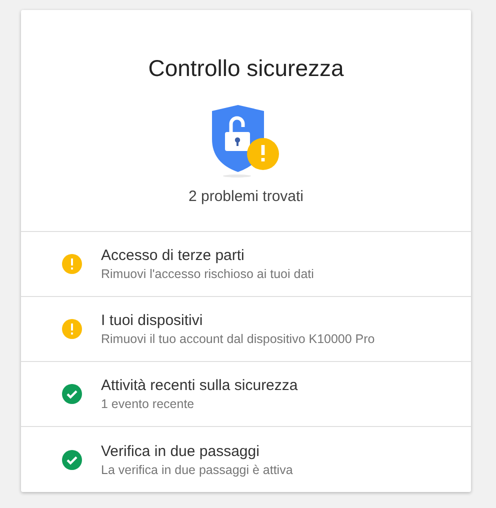 This screenshot has height=508, width=496. What do you see at coordinates (246, 68) in the screenshot?
I see `page-title: Controllo sicurezza` at bounding box center [246, 68].